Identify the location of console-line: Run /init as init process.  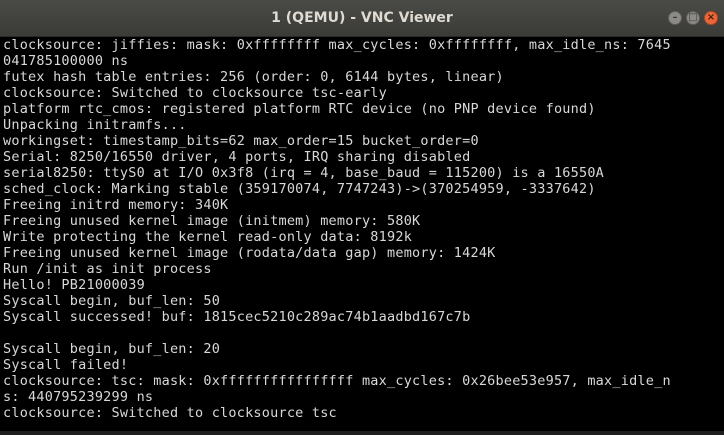
(107, 269).